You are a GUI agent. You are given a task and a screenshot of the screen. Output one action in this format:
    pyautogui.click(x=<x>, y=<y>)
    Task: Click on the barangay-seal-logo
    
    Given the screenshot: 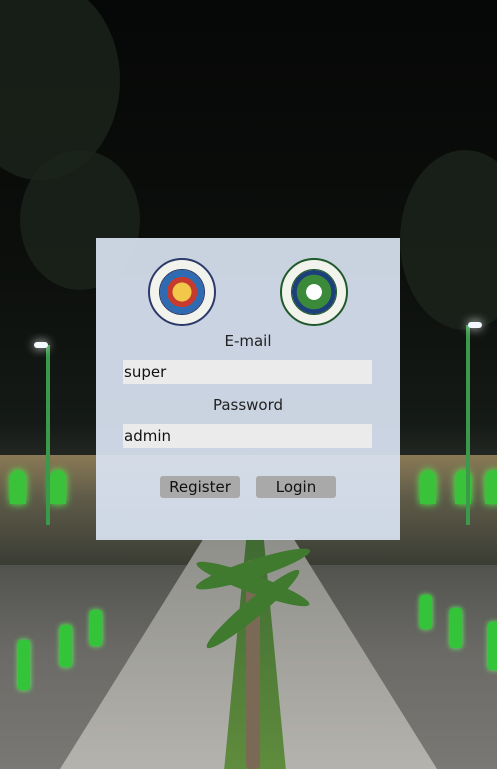 What is the action you would take?
    pyautogui.click(x=314, y=292)
    